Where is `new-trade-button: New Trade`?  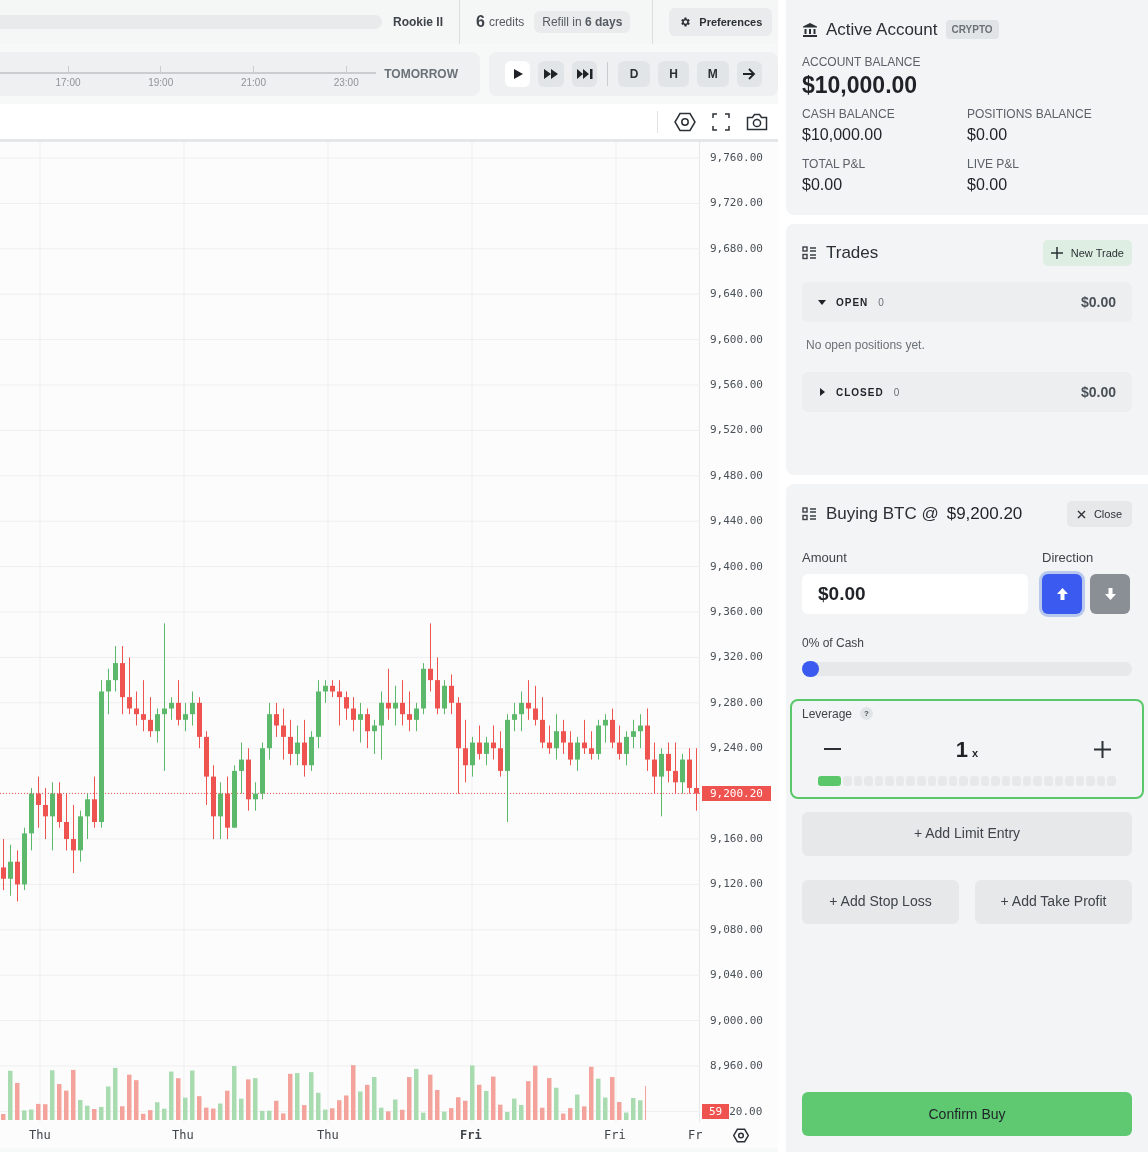
new-trade-button: New Trade is located at coordinates (1087, 253).